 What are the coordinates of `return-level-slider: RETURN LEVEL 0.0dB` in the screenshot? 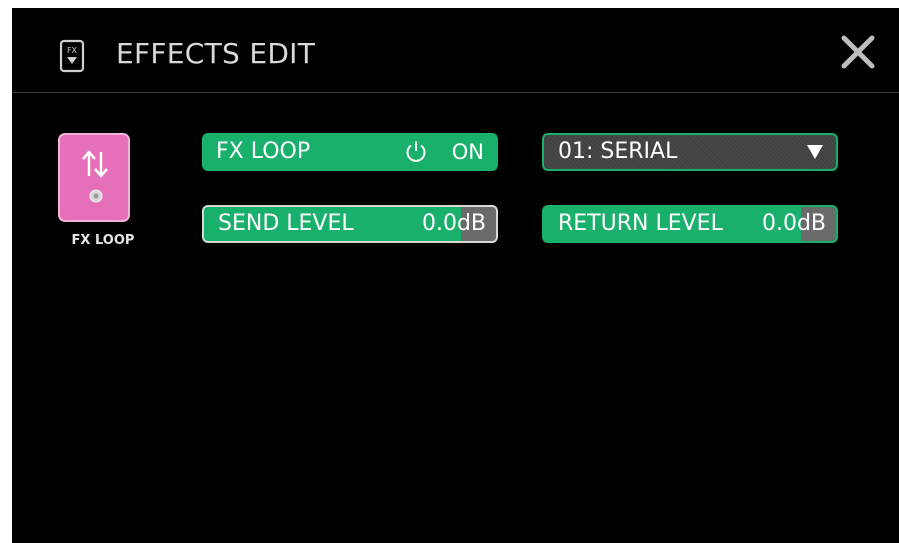 It's located at (690, 224).